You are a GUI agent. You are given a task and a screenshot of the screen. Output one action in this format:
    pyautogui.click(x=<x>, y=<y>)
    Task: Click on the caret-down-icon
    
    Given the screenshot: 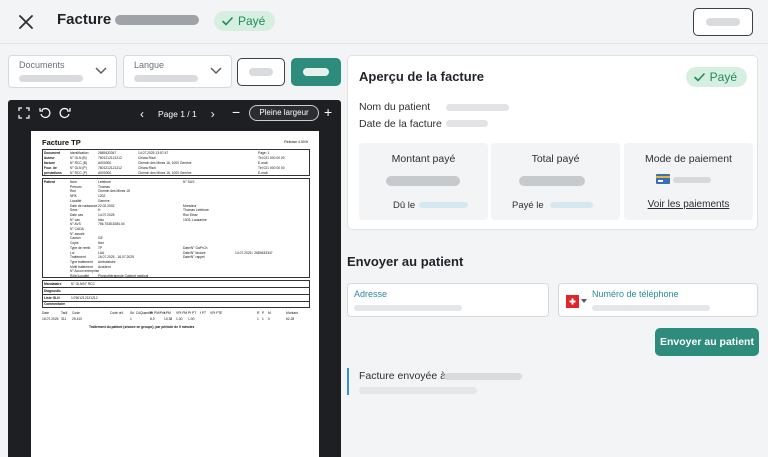 What is the action you would take?
    pyautogui.click(x=584, y=301)
    